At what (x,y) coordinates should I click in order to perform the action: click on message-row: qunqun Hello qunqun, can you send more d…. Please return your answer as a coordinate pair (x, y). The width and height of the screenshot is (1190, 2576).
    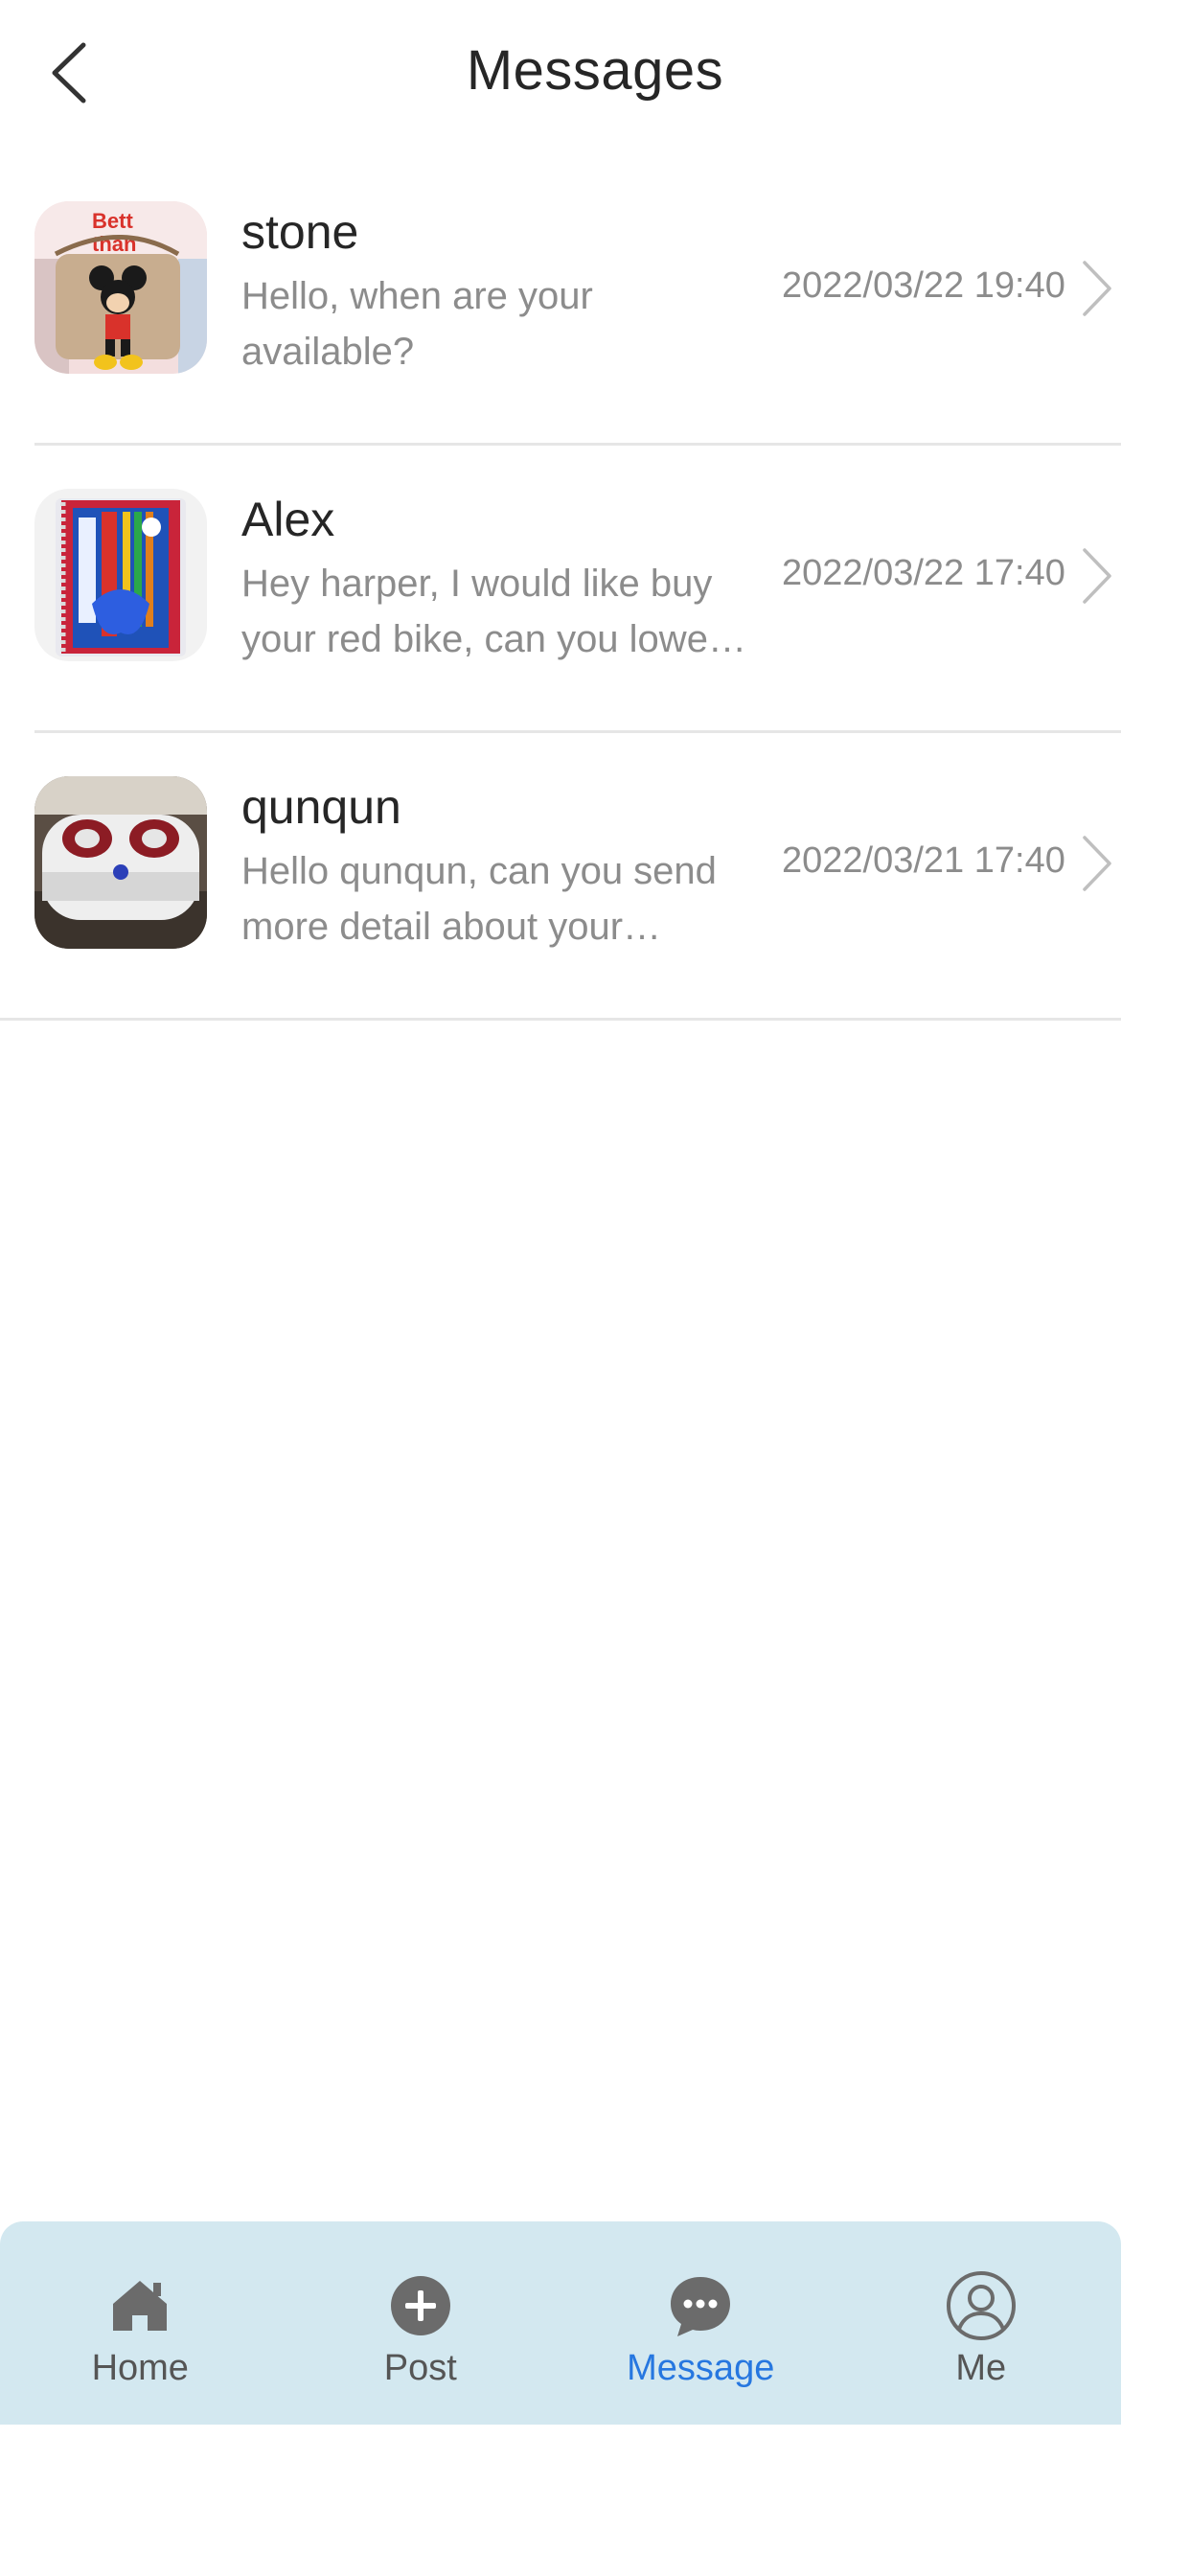
    Looking at the image, I should click on (560, 877).